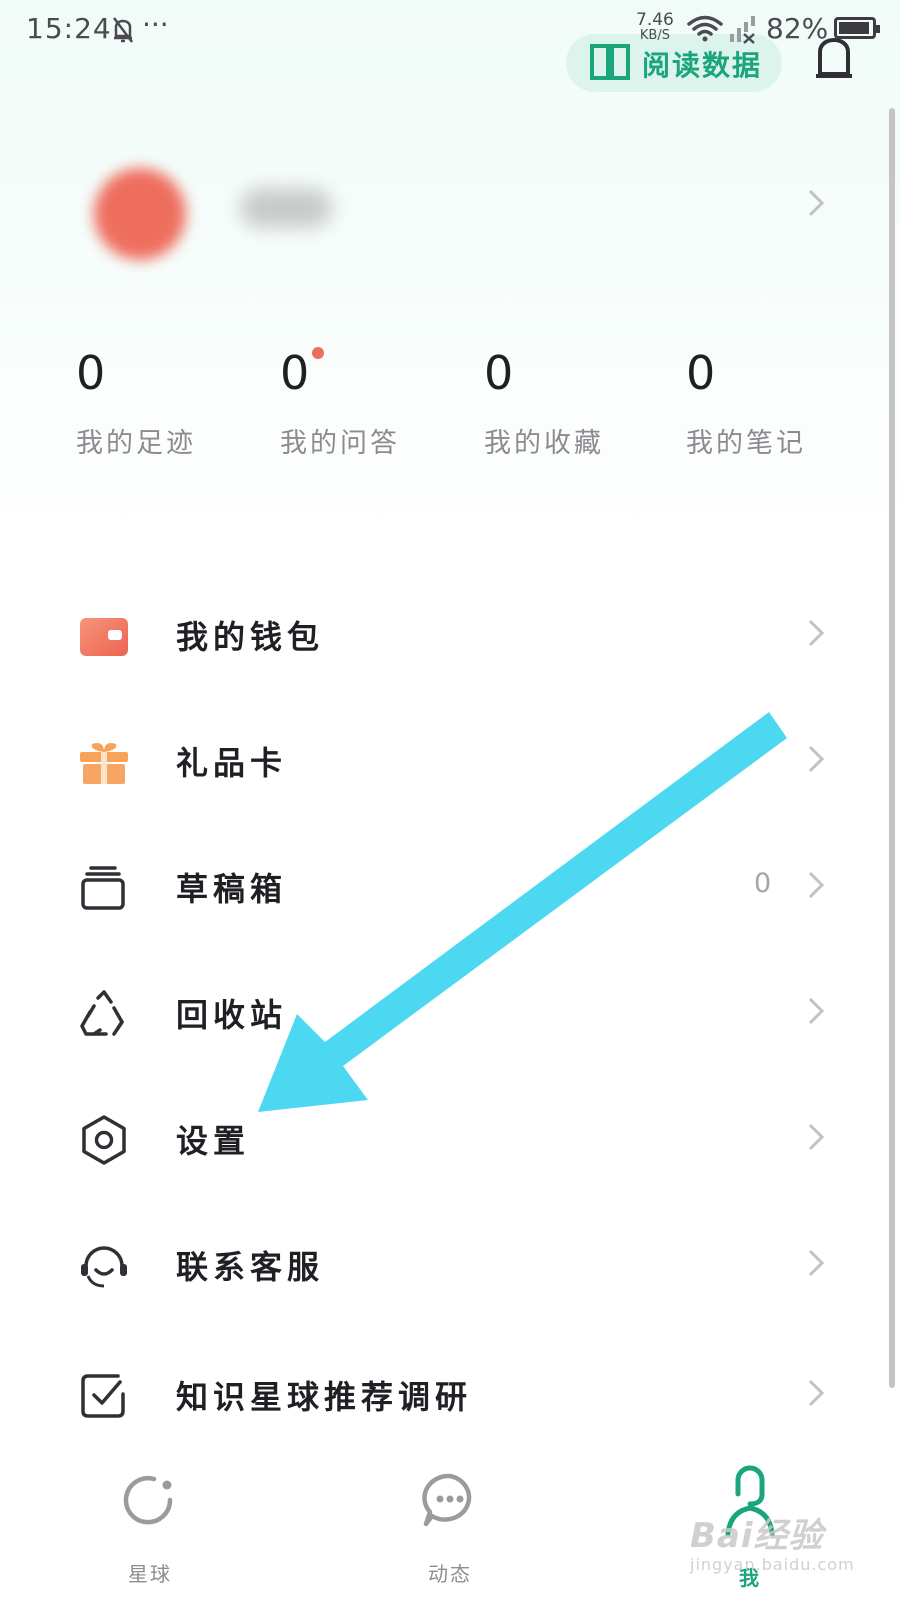  I want to click on stat-qa: 0 我的问答, so click(370, 402).